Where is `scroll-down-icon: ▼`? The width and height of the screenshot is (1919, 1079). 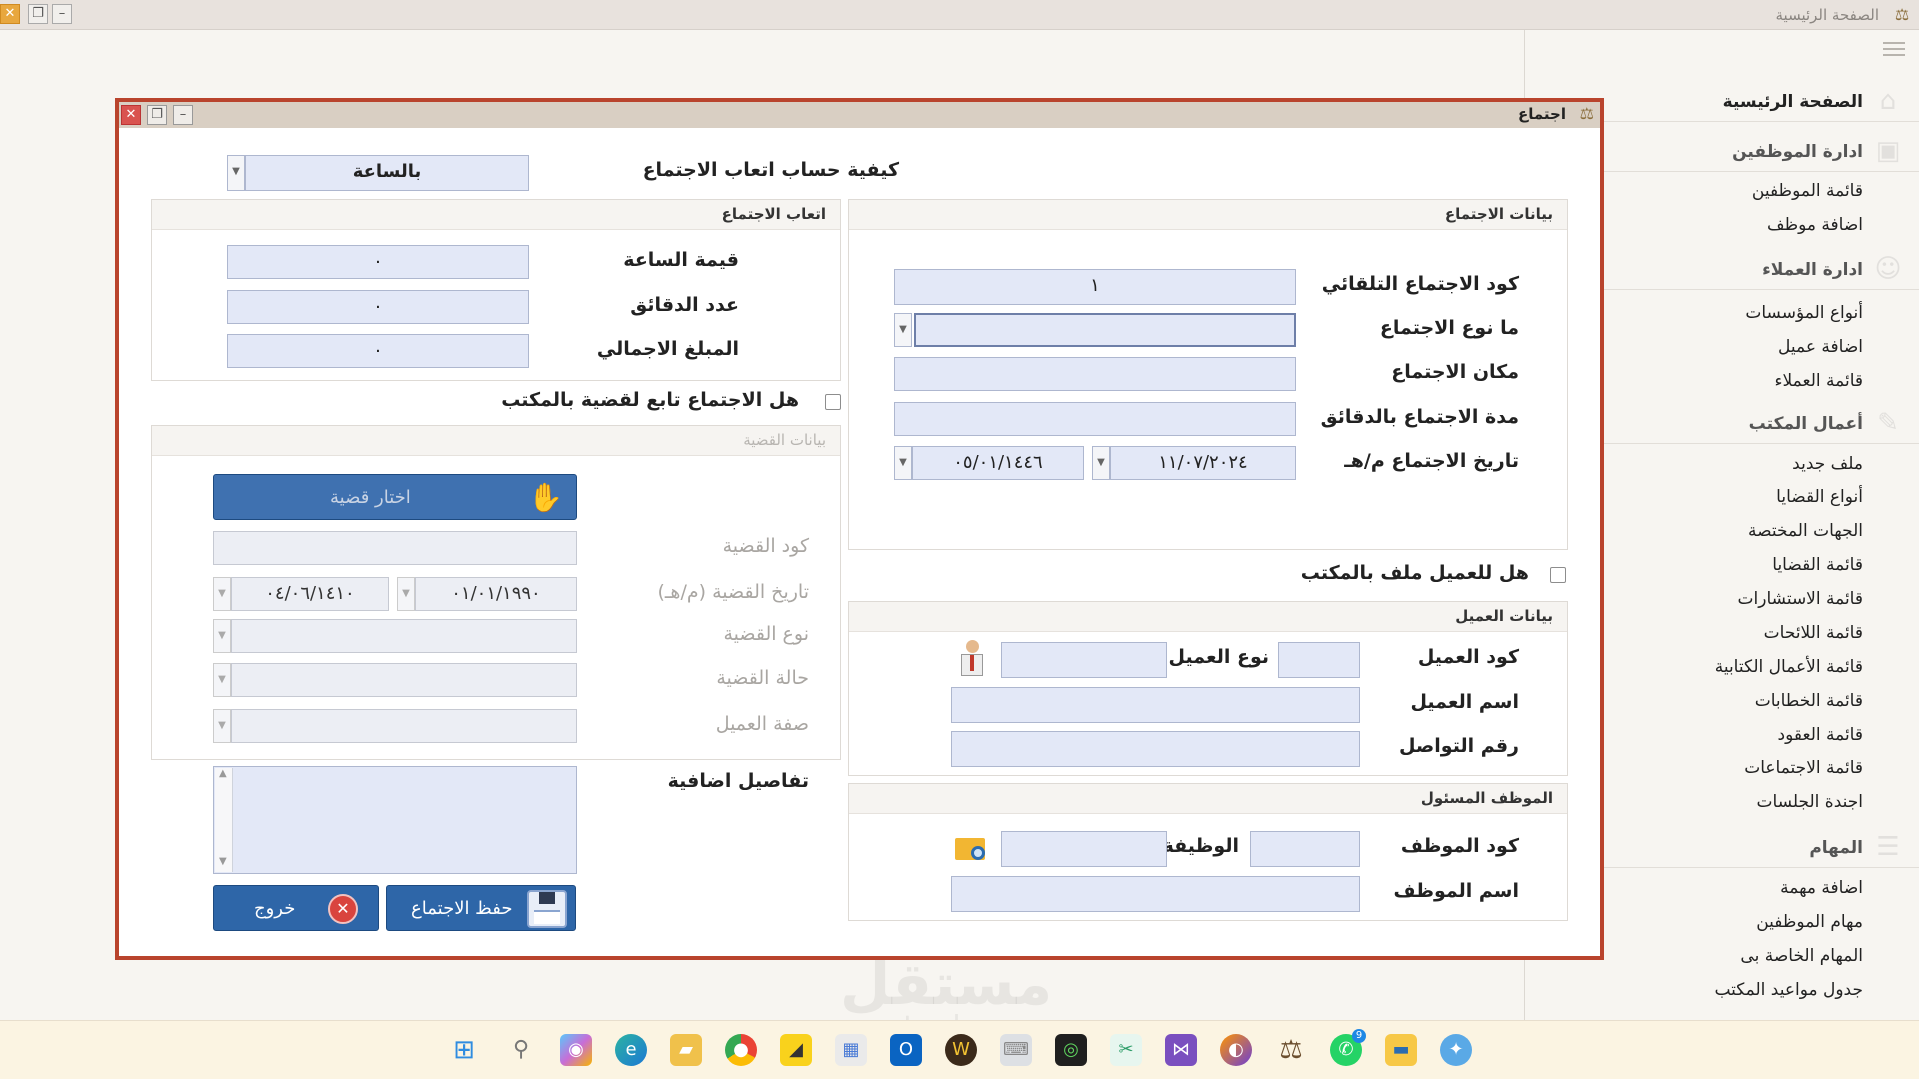
scroll-down-icon: ▼ is located at coordinates (223, 861).